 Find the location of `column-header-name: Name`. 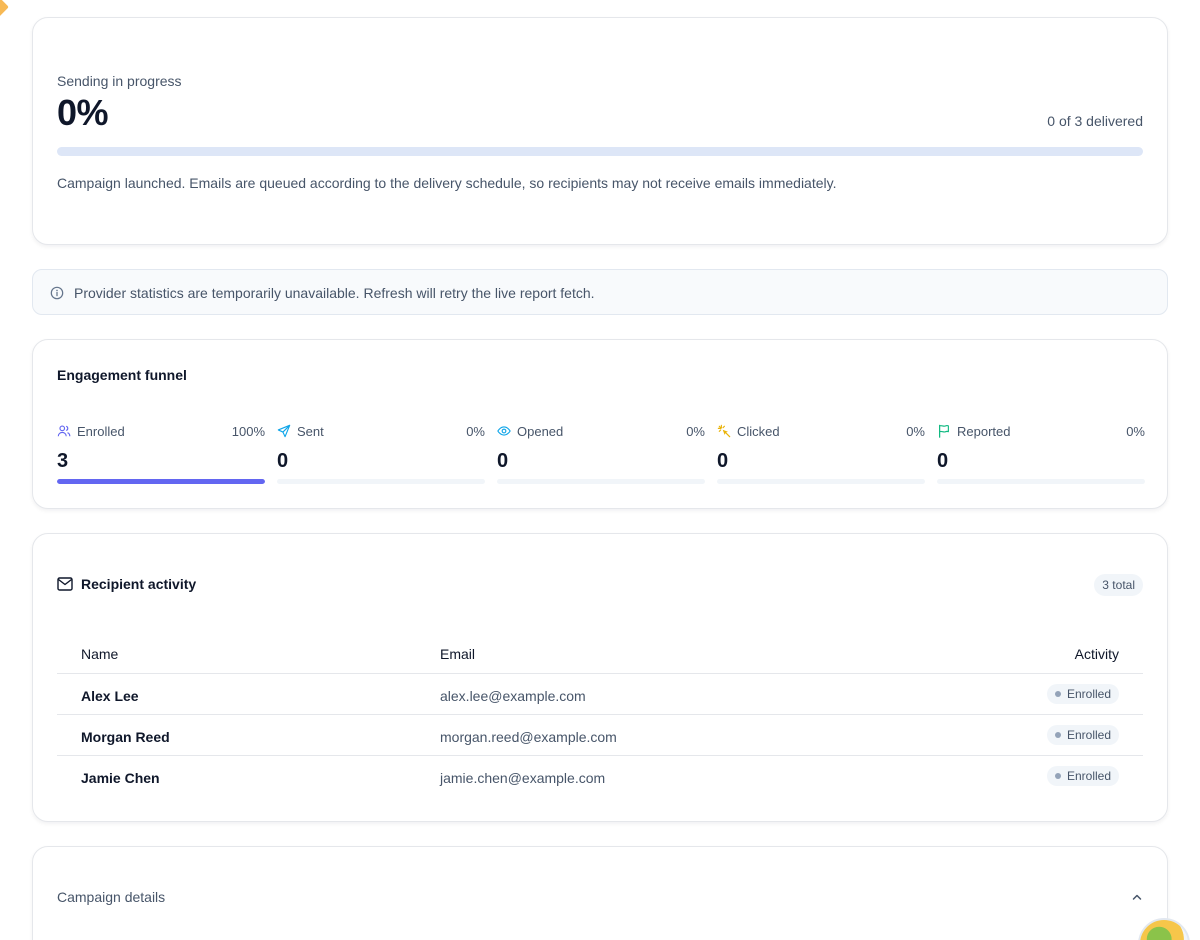

column-header-name: Name is located at coordinates (99, 654).